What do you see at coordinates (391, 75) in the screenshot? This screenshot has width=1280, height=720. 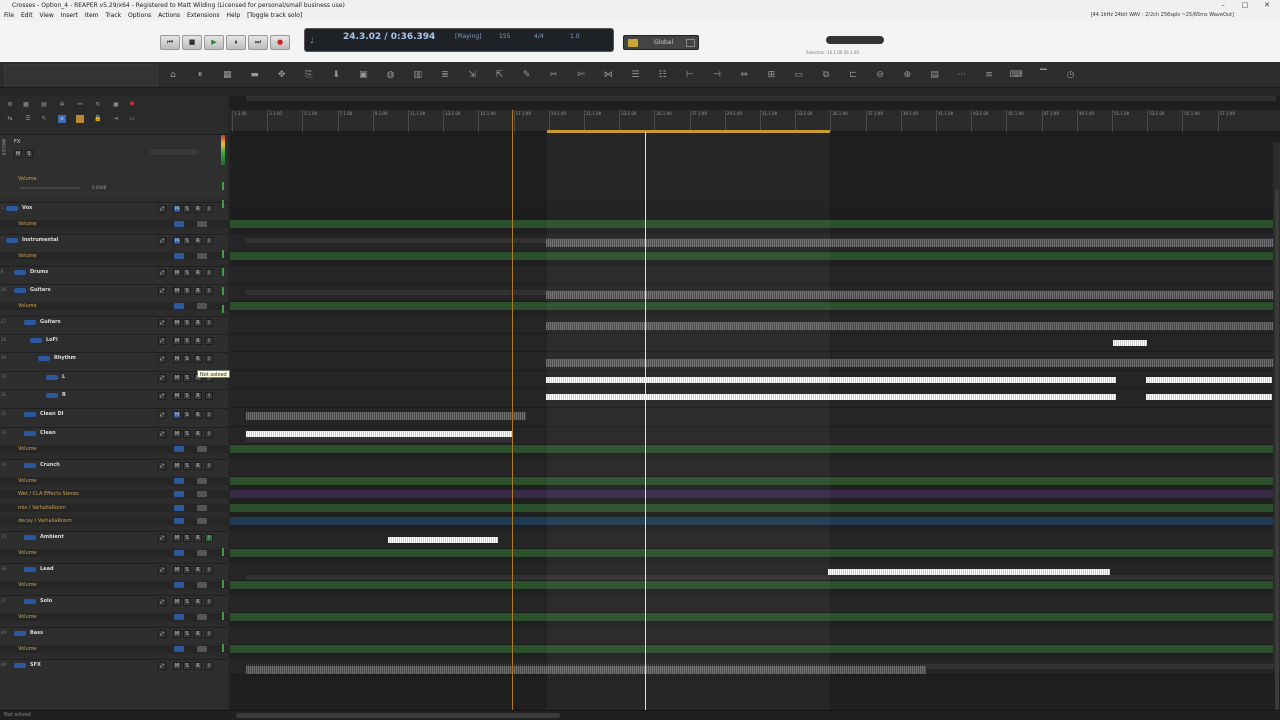 I see `globe-icon: ◍` at bounding box center [391, 75].